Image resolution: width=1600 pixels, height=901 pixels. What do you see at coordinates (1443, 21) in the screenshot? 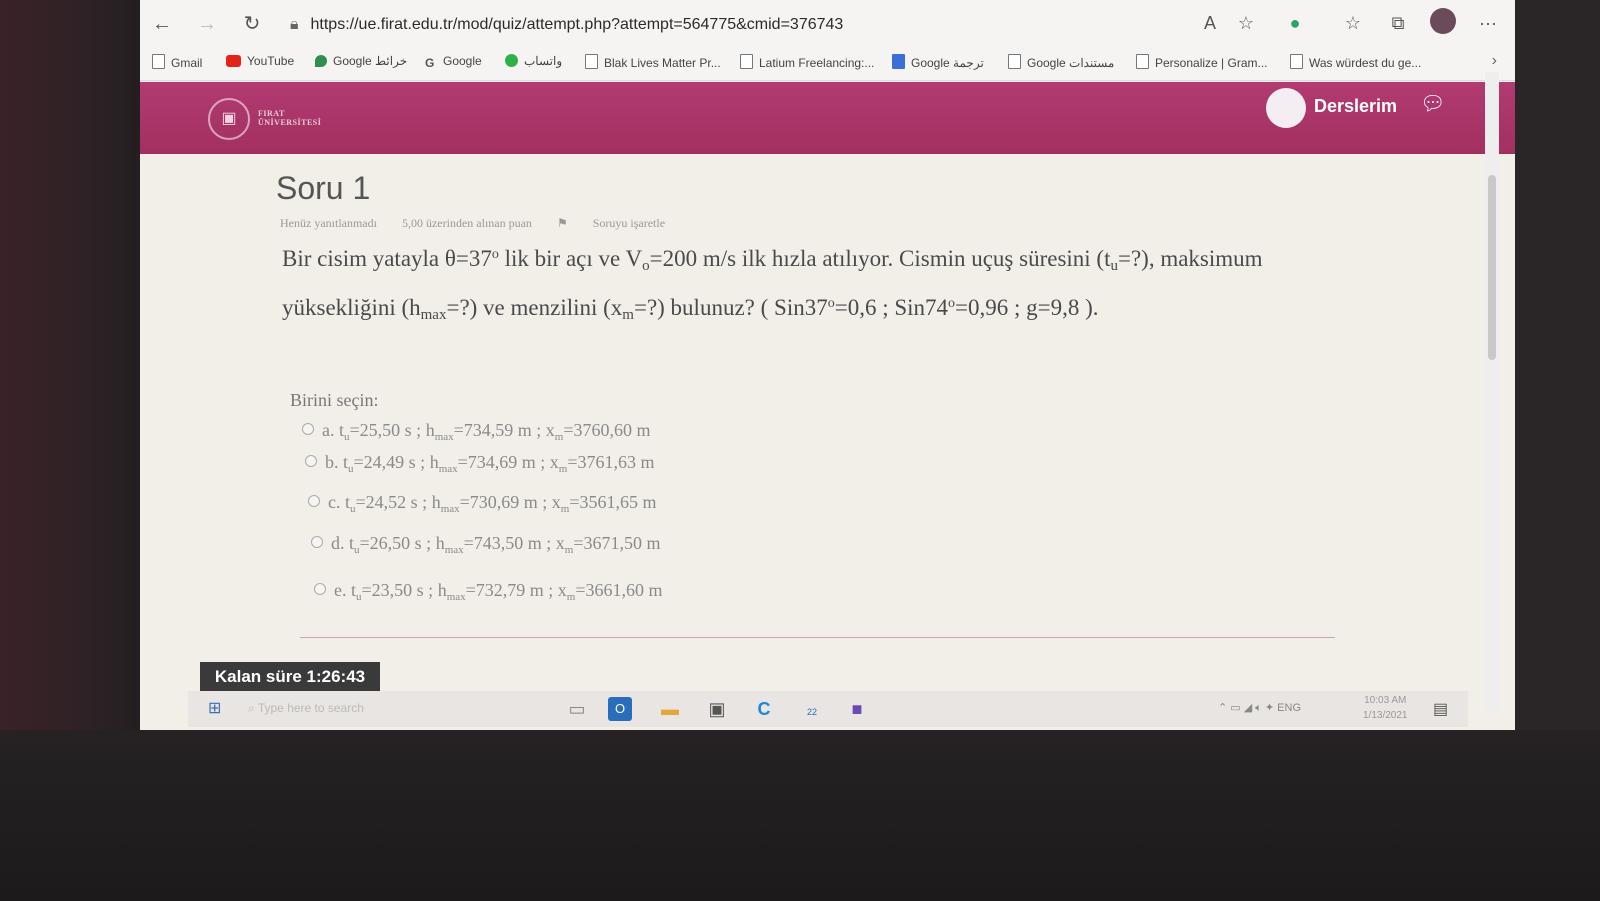
I see `profile-avatar-icon` at bounding box center [1443, 21].